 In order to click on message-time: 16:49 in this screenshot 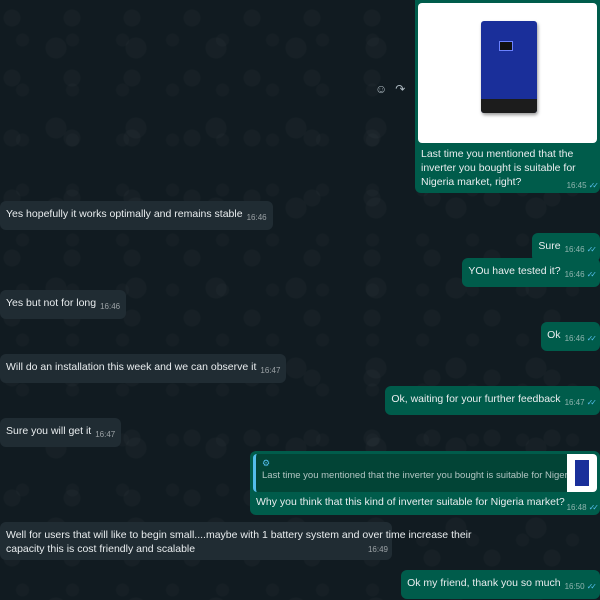, I will do `click(377, 549)`.